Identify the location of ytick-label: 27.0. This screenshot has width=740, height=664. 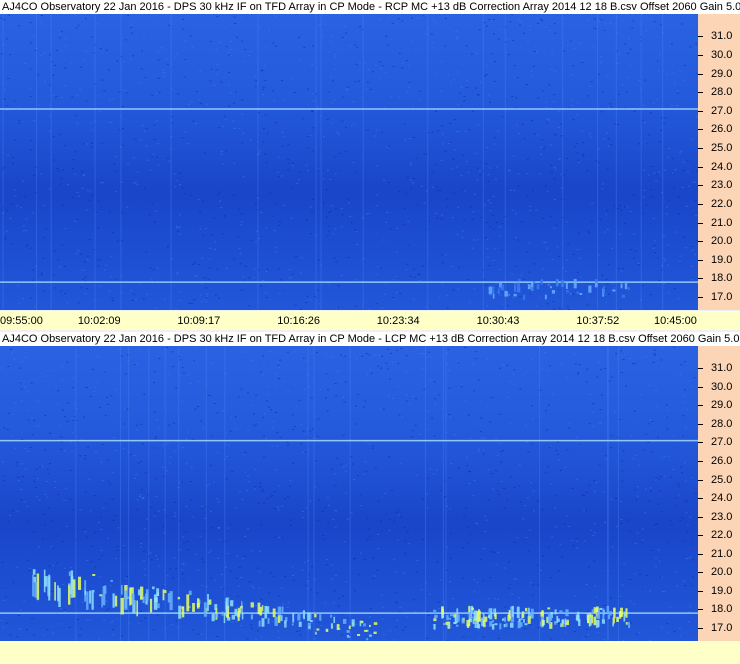
(722, 110).